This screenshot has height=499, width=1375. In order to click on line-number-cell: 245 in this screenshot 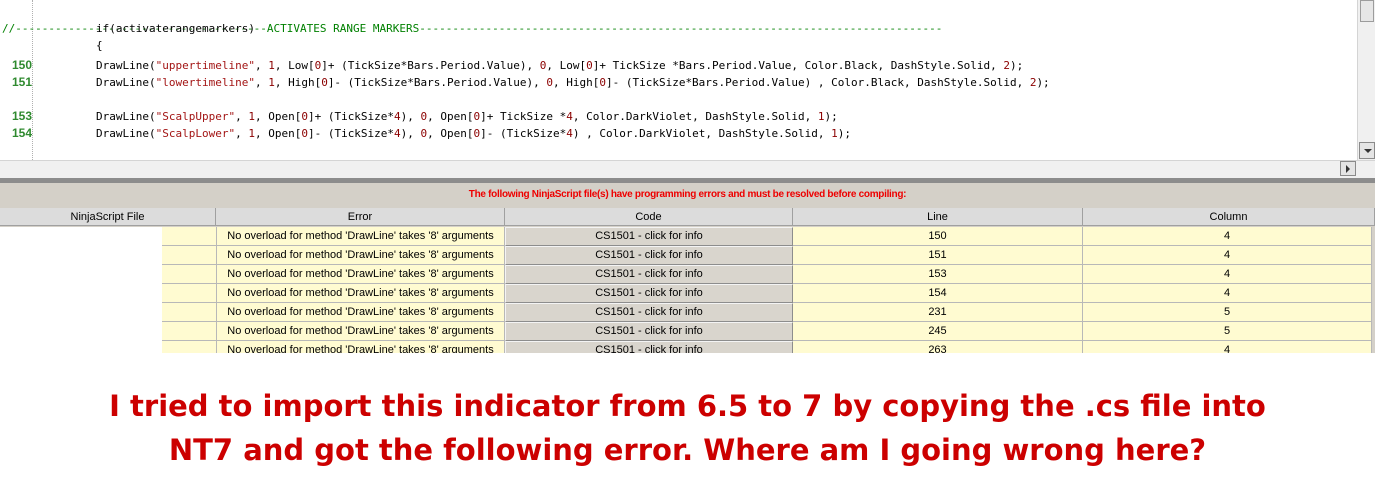, I will do `click(938, 331)`.